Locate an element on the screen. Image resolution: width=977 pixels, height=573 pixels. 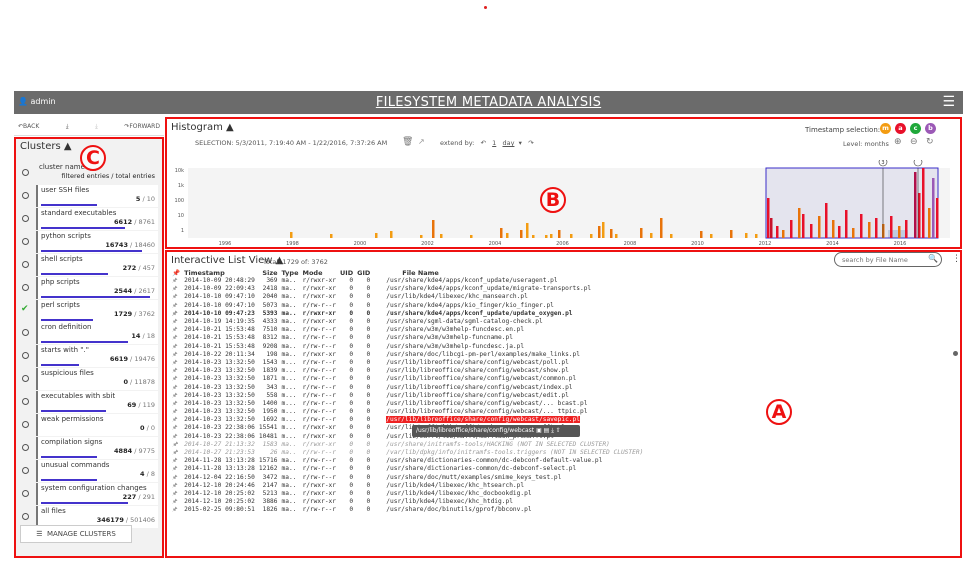
timestamp-button-m: m is located at coordinates (885, 128).